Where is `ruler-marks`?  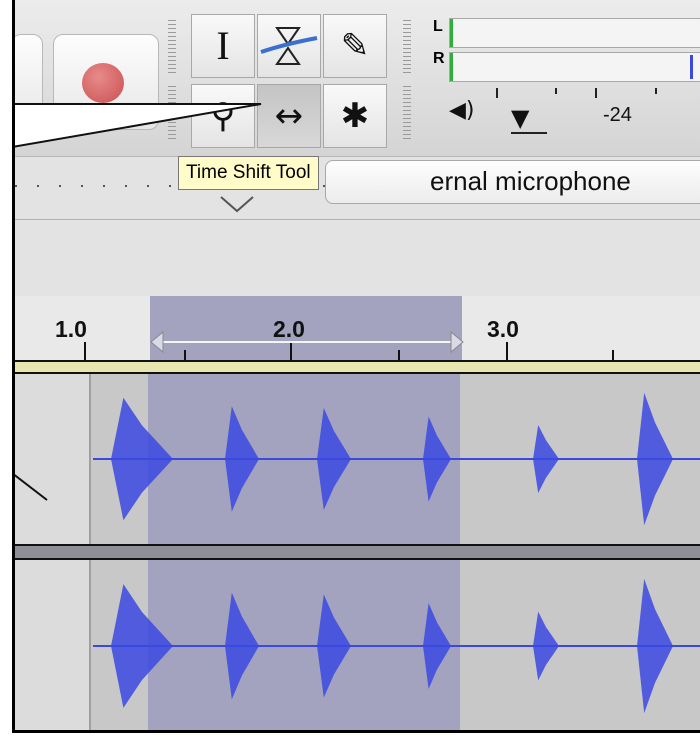
ruler-marks is located at coordinates (357, 346).